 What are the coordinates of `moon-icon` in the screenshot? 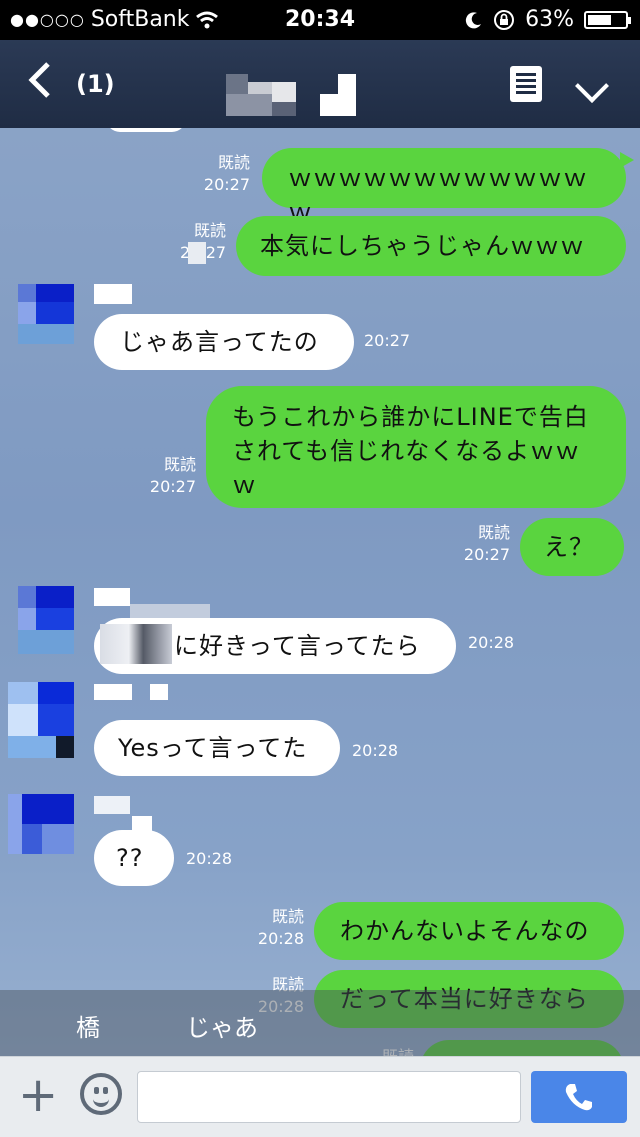 It's located at (473, 19).